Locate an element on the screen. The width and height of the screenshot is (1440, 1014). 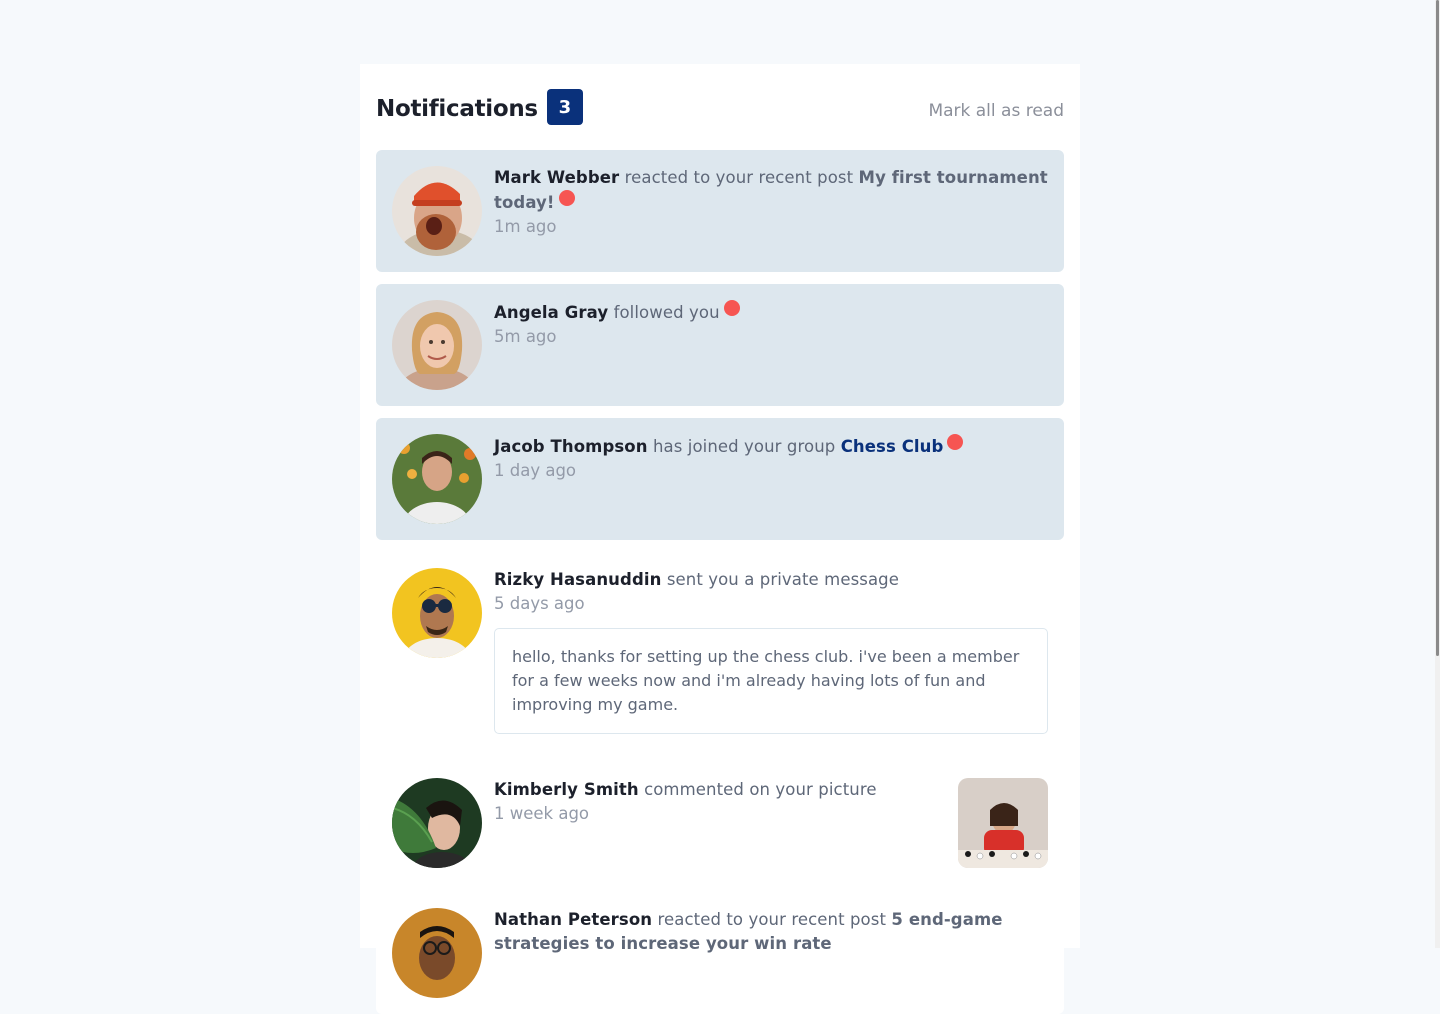
avatar-kimberly-smith is located at coordinates (437, 823).